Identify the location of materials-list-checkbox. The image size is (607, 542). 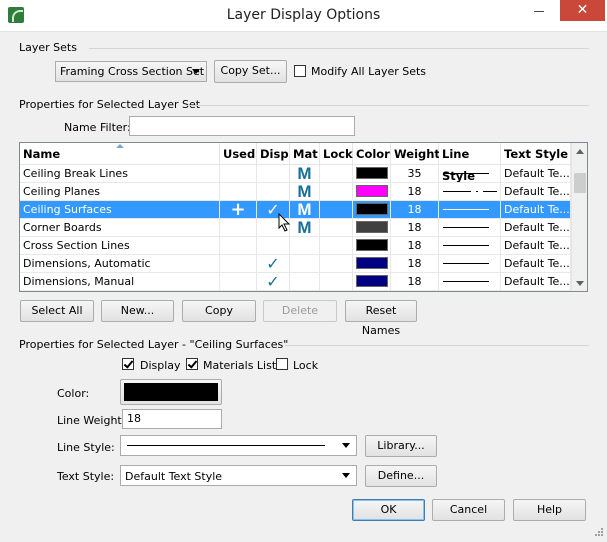
(192, 364).